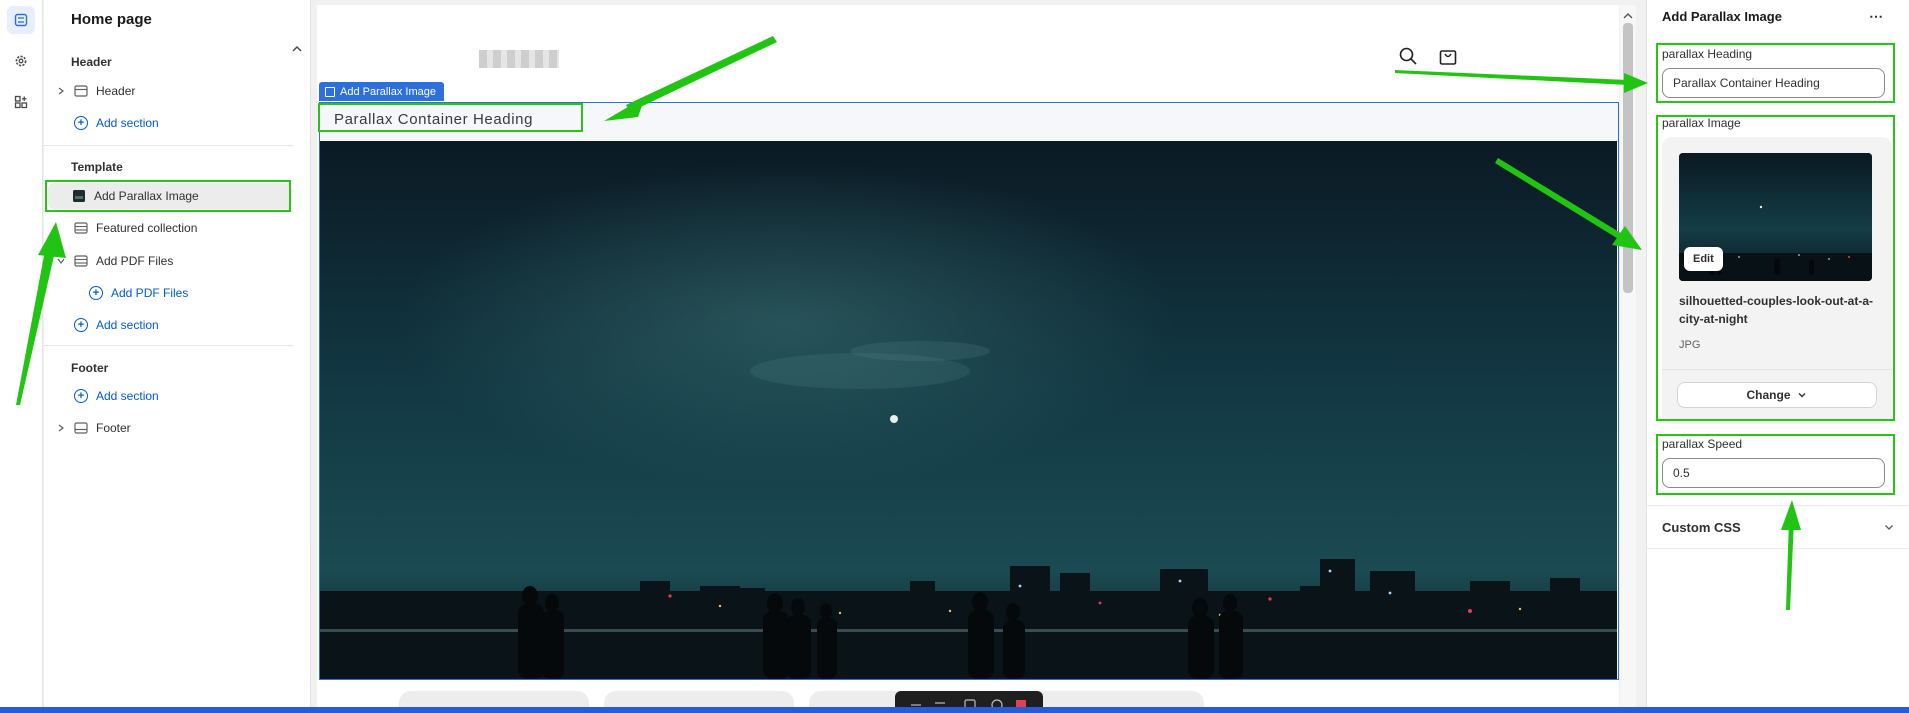 This screenshot has height=713, width=1909. I want to click on tree-item-footer: Footer, so click(191, 428).